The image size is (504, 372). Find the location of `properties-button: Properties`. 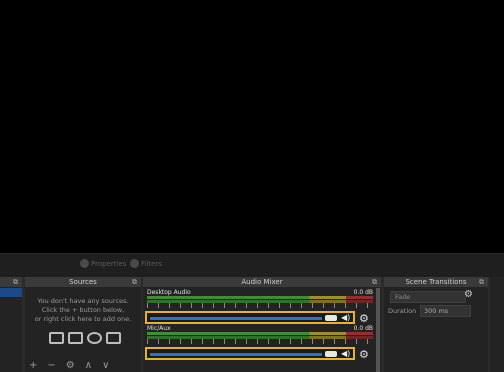

properties-button: Properties is located at coordinates (103, 263).